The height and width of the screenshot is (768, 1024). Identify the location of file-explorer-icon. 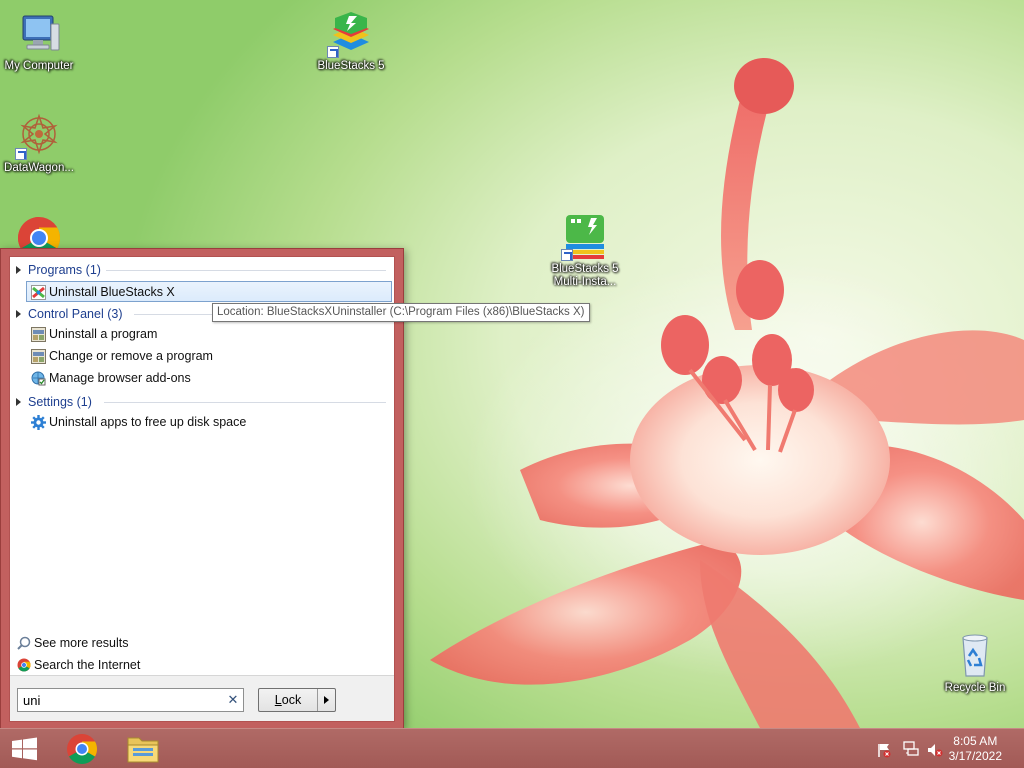
(143, 748).